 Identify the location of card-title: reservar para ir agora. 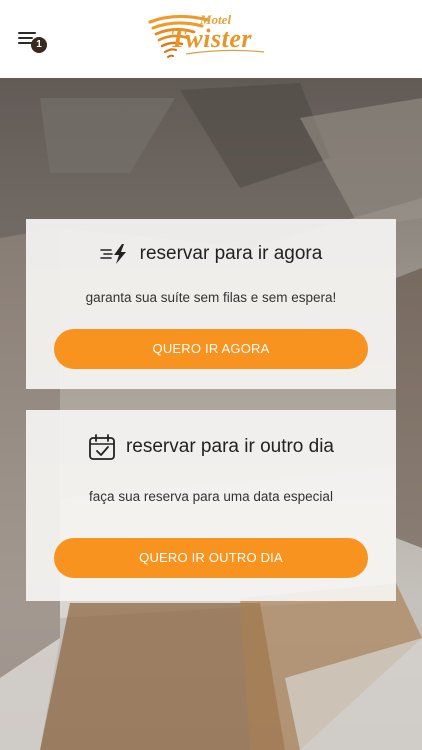
(231, 253).